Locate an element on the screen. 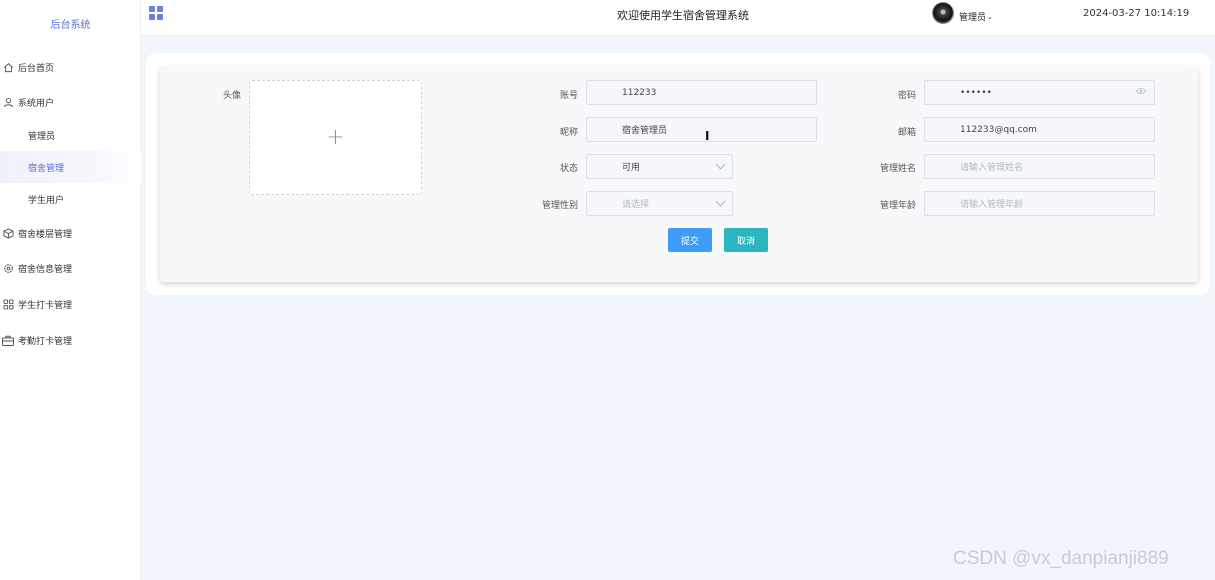 The image size is (1215, 580). sidebar-item-label: 学生用户 is located at coordinates (46, 200).